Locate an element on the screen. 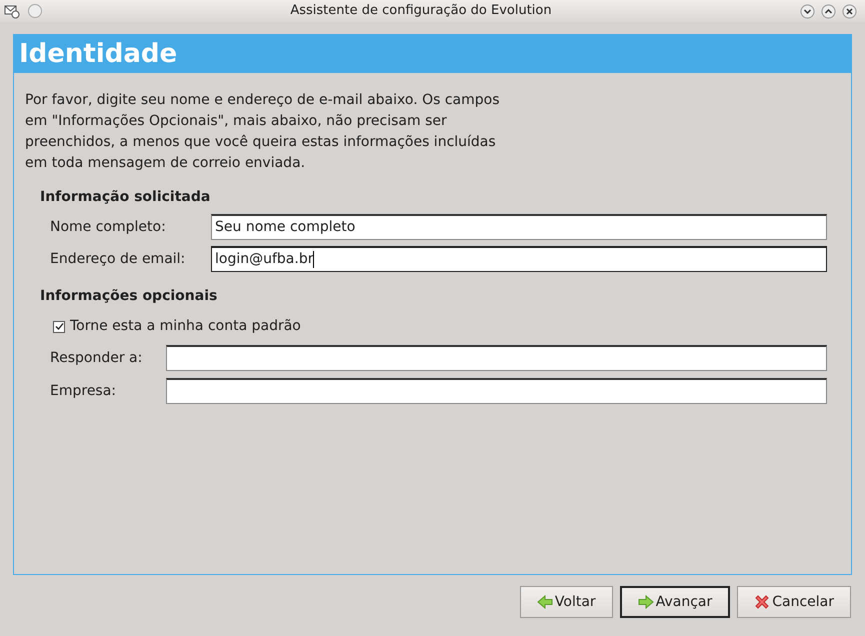 The image size is (865, 636). text-field: login@ufba.br is located at coordinates (519, 259).